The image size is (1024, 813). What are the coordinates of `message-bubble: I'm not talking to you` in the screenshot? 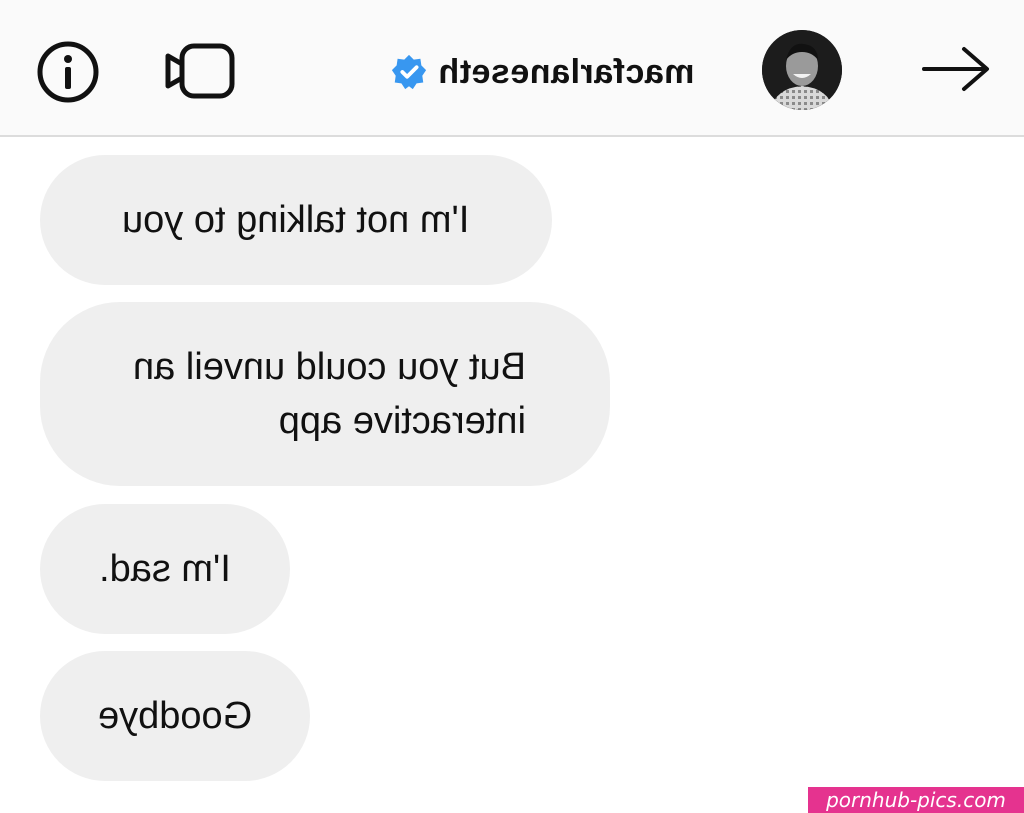 It's located at (296, 220).